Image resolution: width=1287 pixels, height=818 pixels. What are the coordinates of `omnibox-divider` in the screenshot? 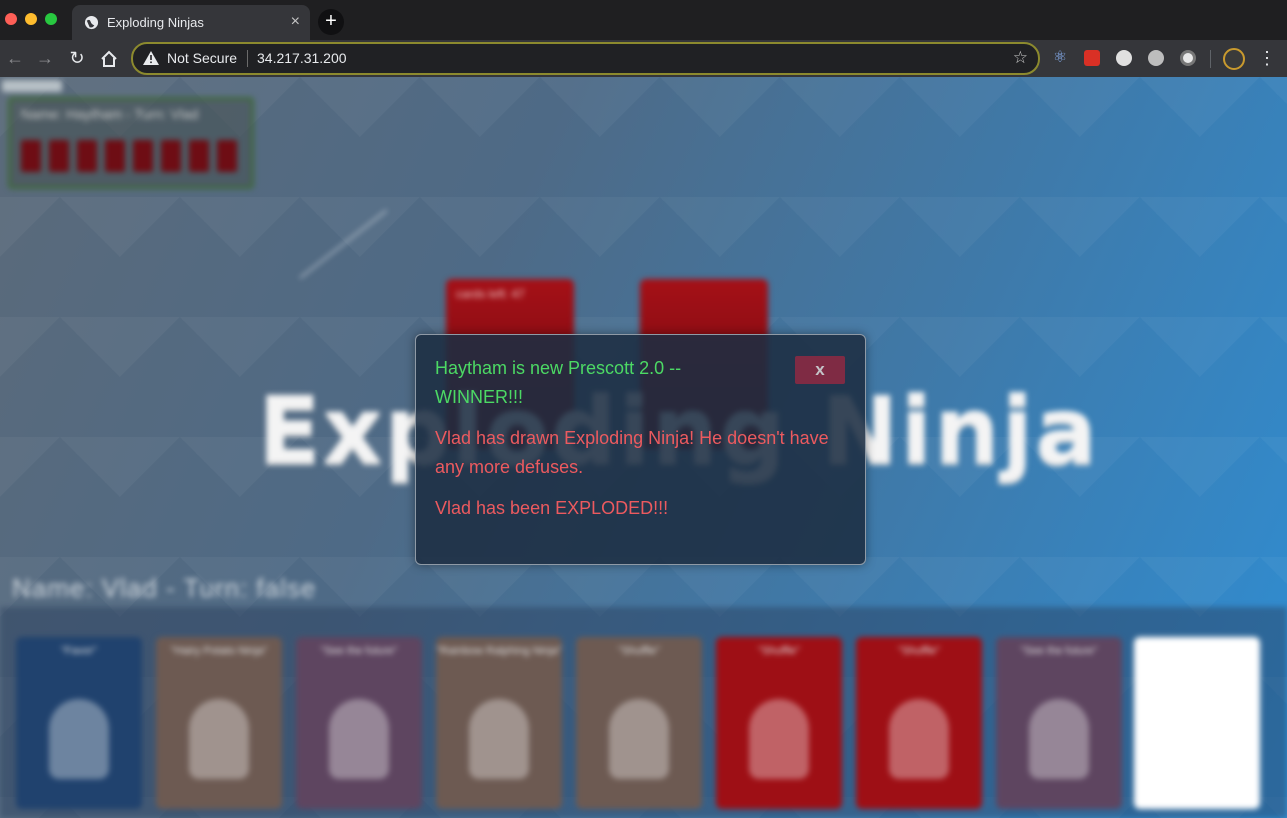 It's located at (247, 58).